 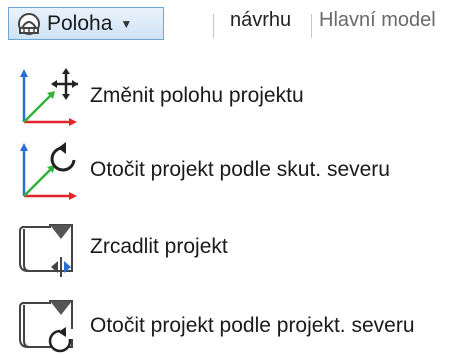 I want to click on rotate-project-north-icon, so click(x=46, y=325).